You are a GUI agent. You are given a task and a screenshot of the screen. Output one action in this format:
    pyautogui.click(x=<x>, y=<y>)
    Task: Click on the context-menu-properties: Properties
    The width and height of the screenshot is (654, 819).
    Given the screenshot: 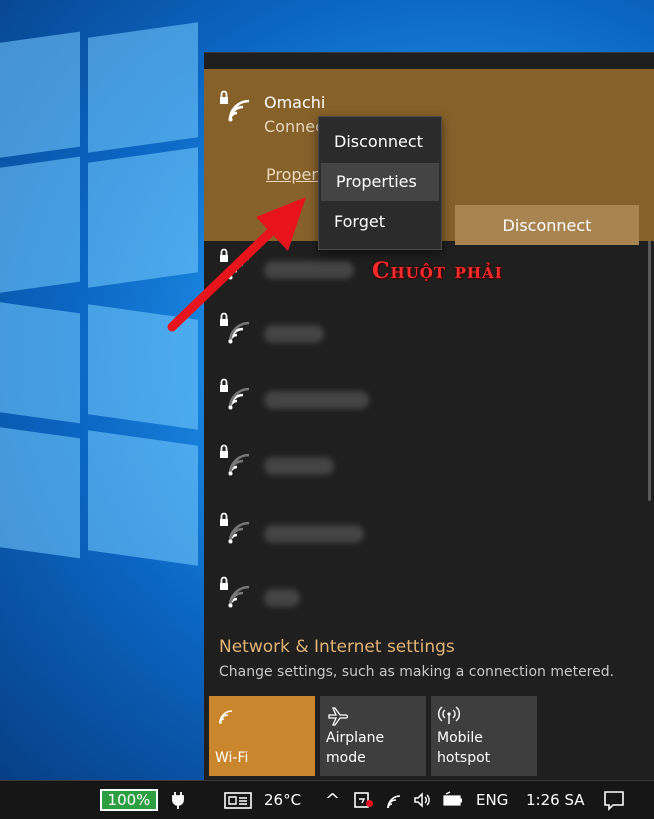 What is the action you would take?
    pyautogui.click(x=380, y=182)
    